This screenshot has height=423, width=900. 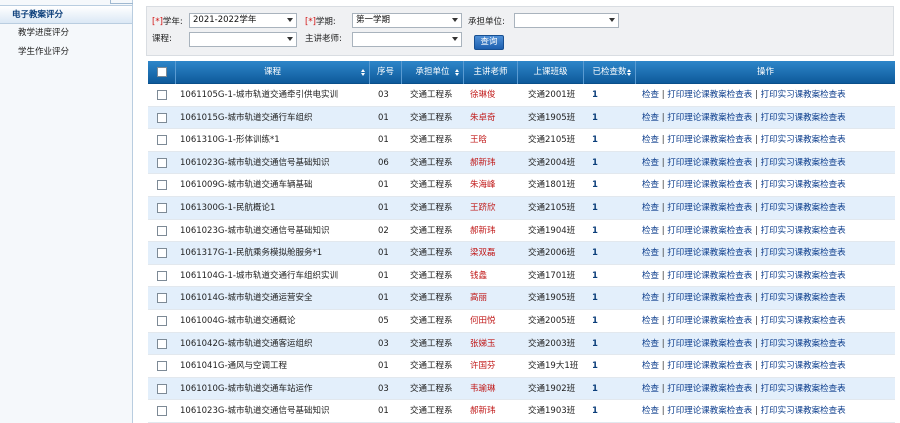 What do you see at coordinates (551, 72) in the screenshot?
I see `header-class: 上课班级` at bounding box center [551, 72].